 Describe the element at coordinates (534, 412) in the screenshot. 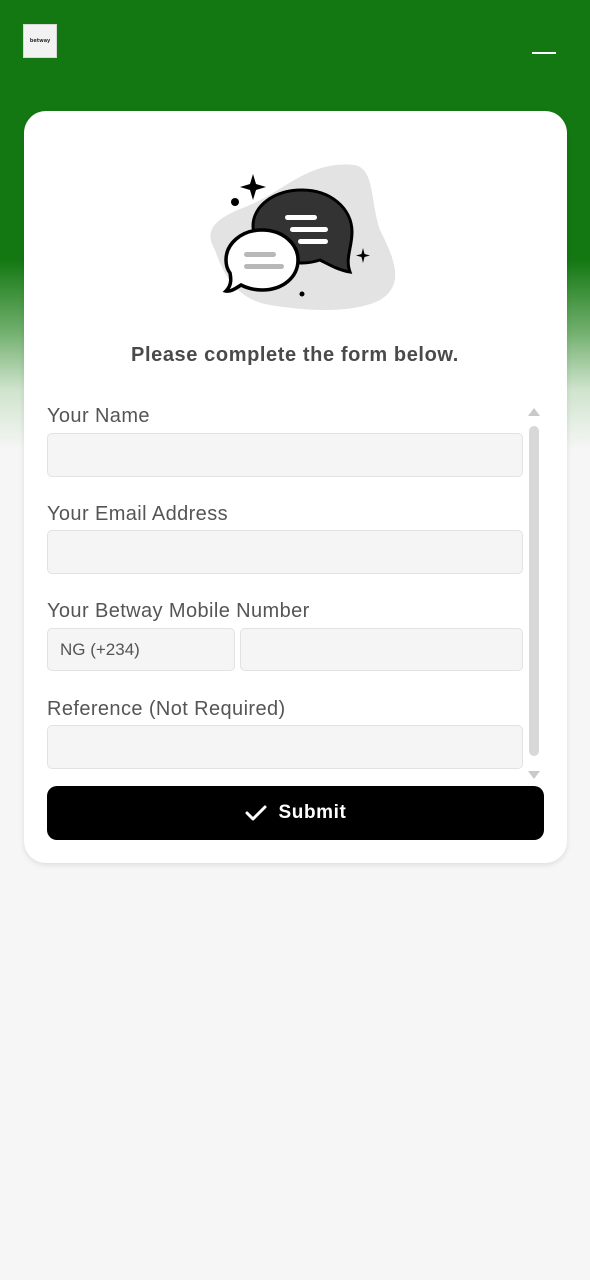

I see `scroll-up-arrow-icon` at that location.